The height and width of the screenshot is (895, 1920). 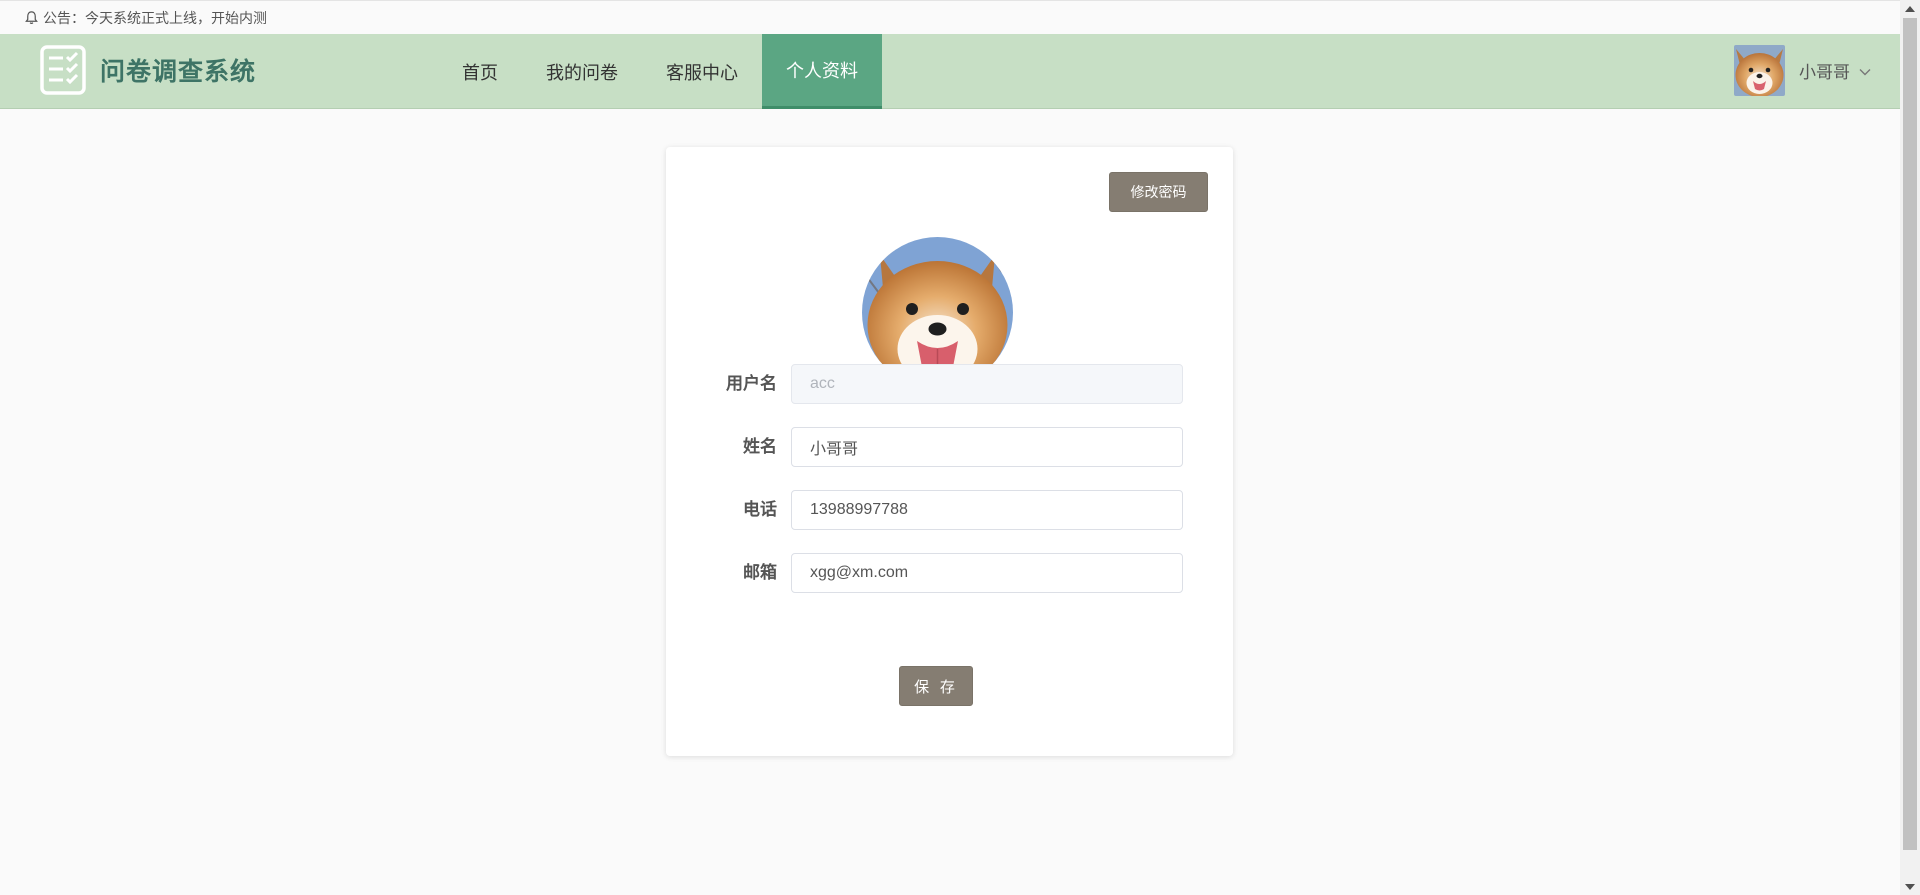 I want to click on nav-item-home: 首页, so click(x=480, y=71).